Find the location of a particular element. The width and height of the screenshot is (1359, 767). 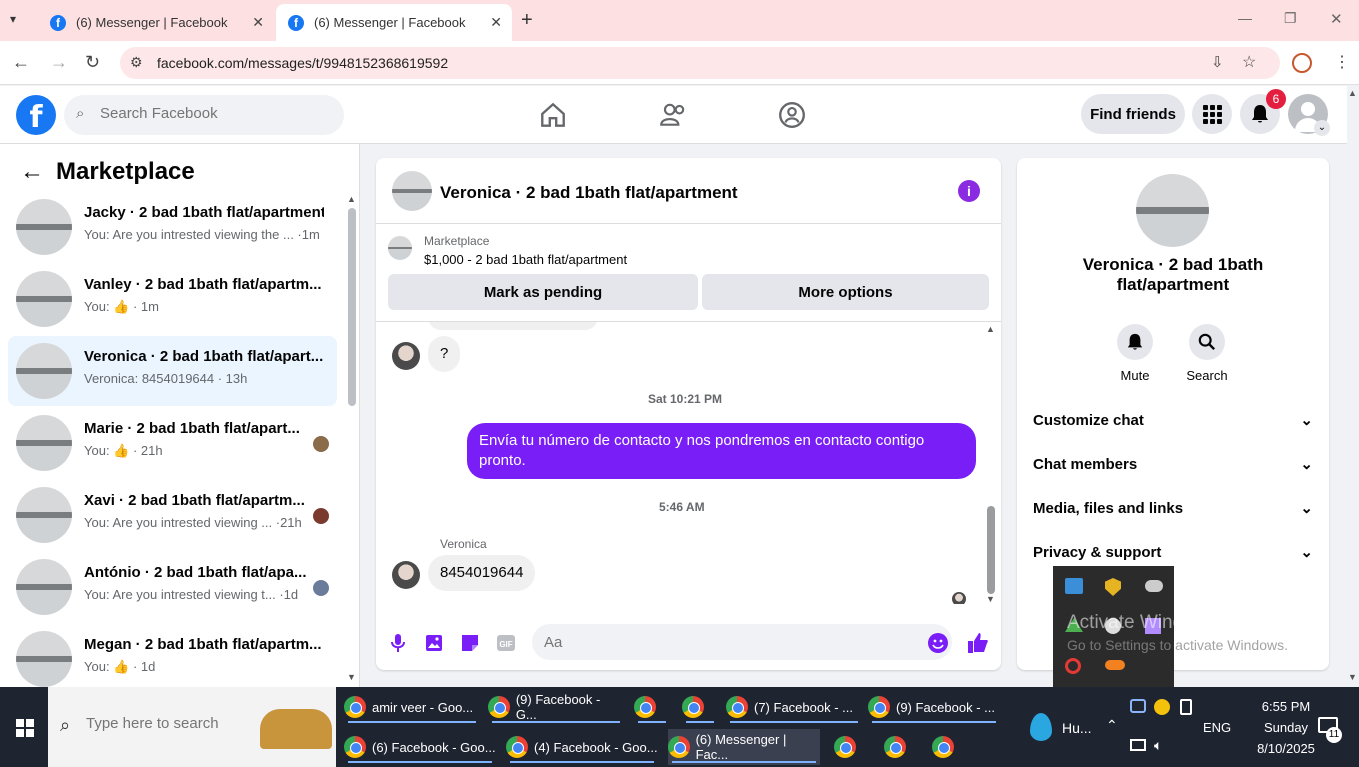

conversation-item: António · 2 bad 1bath flat/apa... You is located at coordinates (172, 587).